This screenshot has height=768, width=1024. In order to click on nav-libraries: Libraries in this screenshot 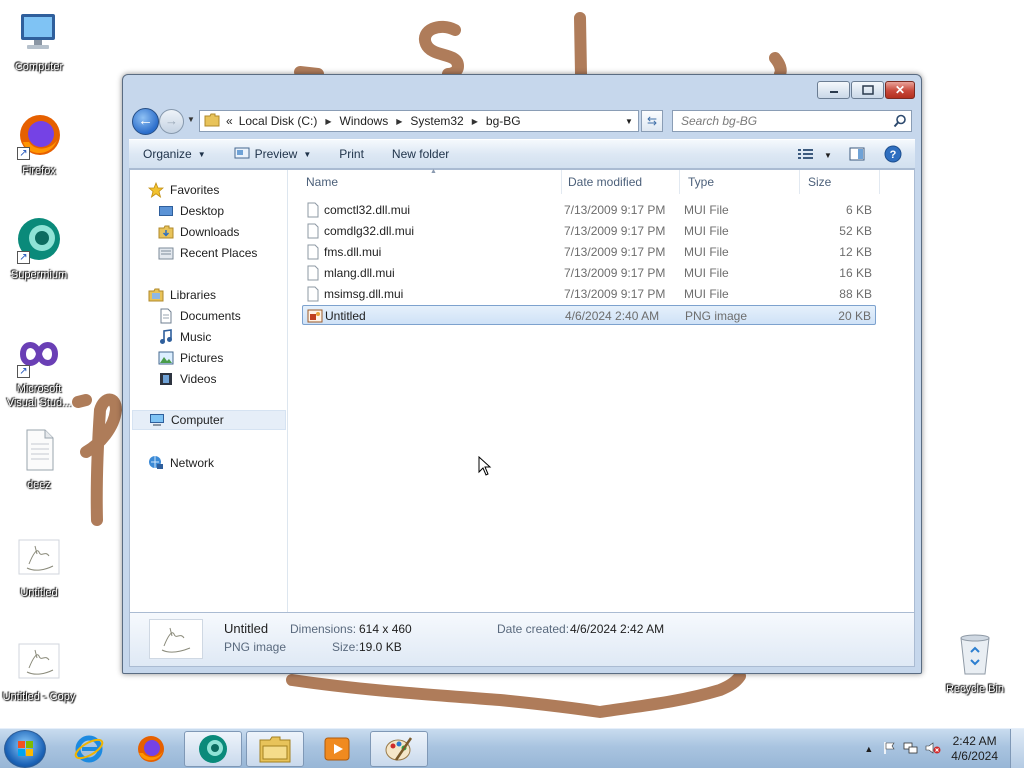, I will do `click(182, 295)`.